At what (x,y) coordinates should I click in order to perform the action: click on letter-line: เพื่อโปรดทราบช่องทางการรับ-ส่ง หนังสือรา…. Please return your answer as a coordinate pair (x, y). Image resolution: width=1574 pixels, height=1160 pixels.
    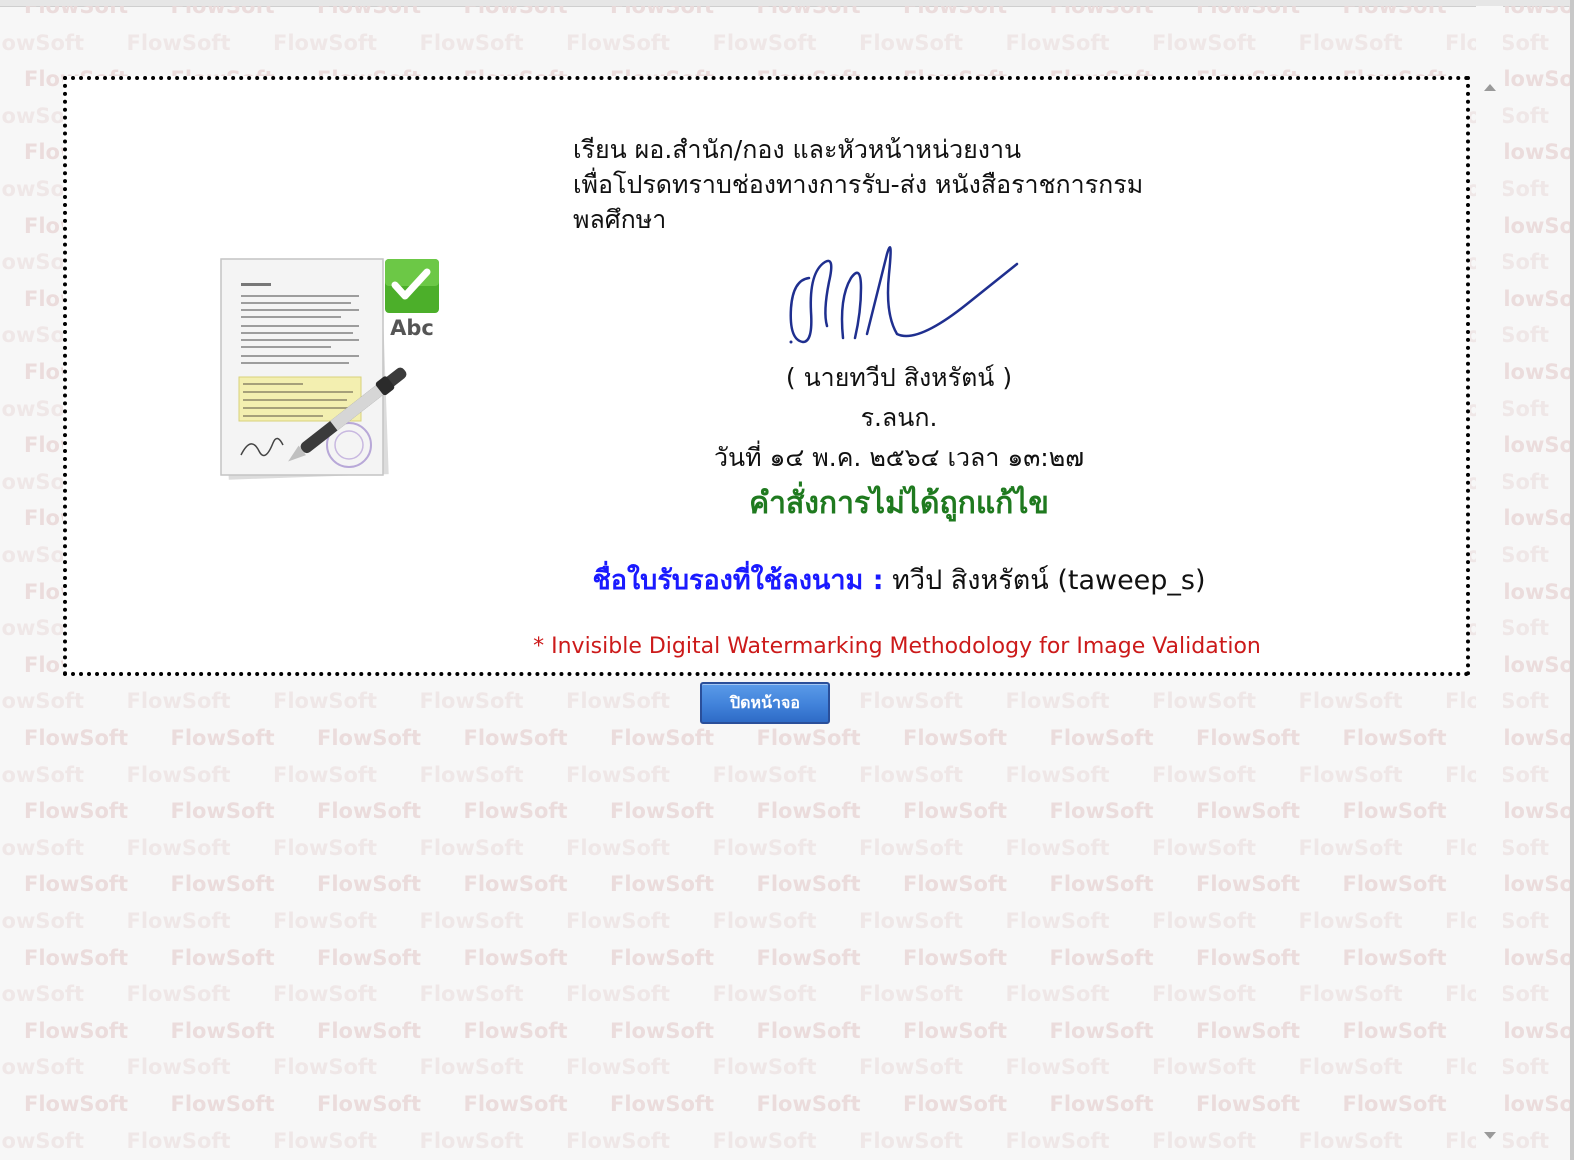
    Looking at the image, I should click on (858, 184).